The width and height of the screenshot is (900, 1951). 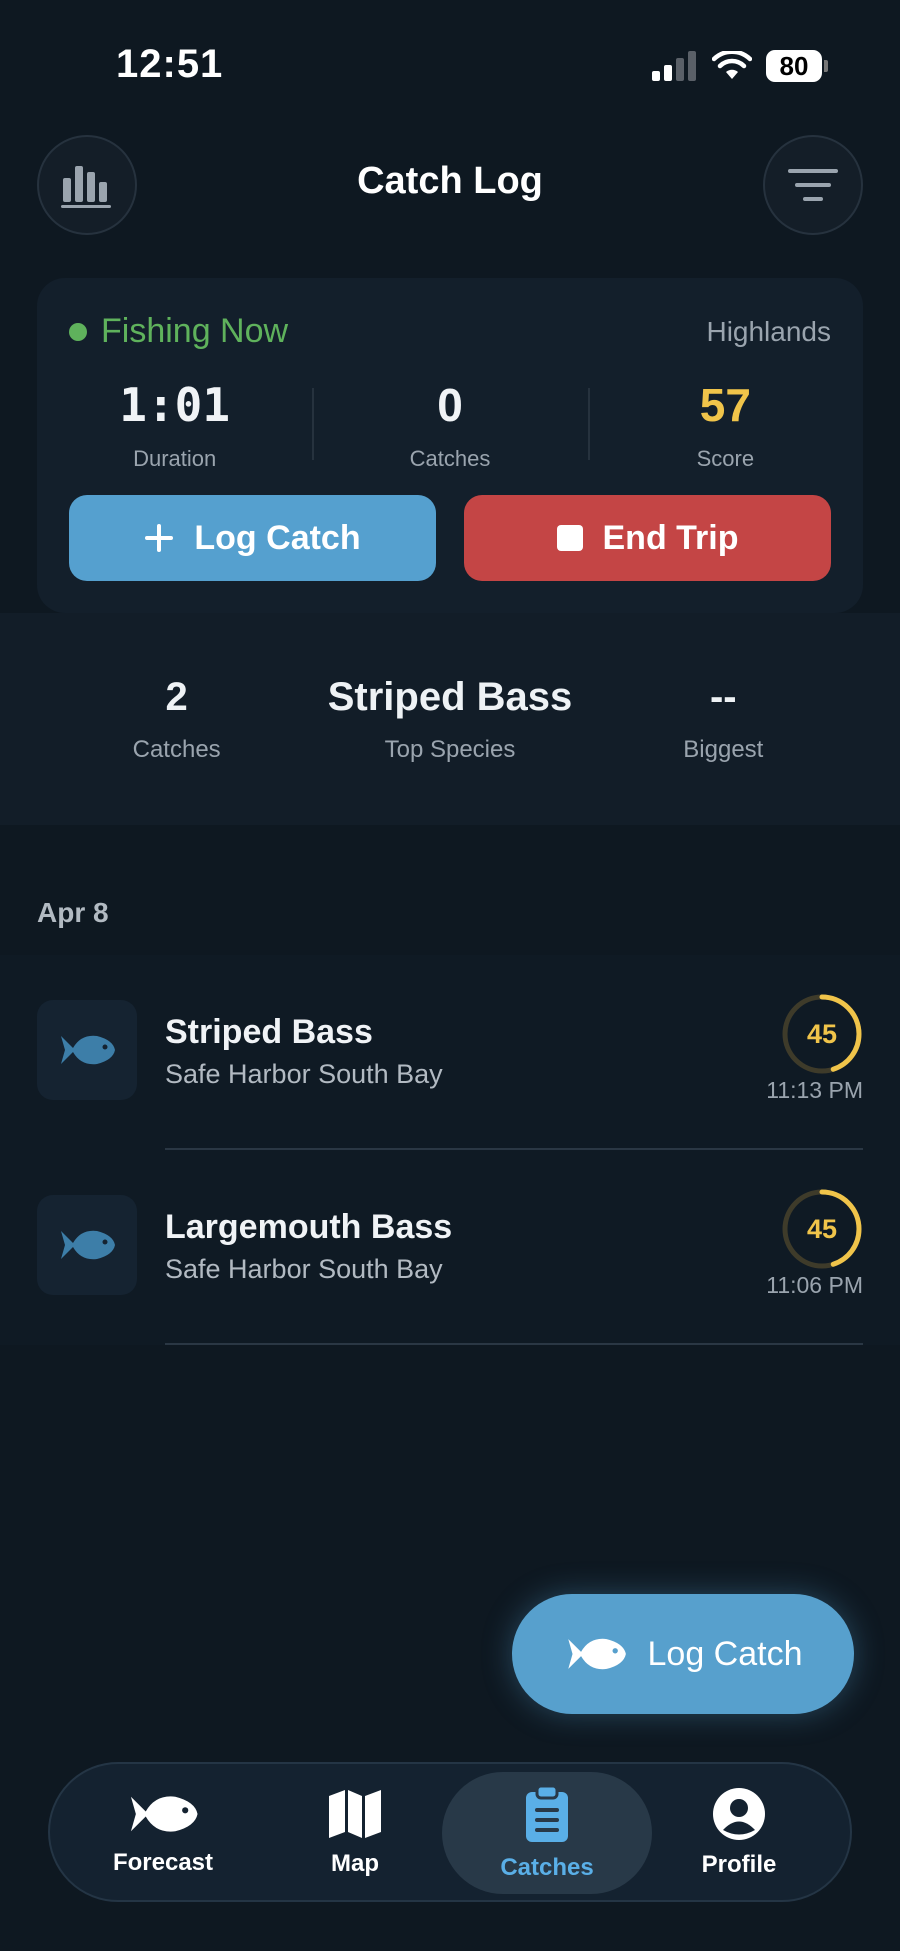 I want to click on tab-profile: Profile, so click(x=739, y=1833).